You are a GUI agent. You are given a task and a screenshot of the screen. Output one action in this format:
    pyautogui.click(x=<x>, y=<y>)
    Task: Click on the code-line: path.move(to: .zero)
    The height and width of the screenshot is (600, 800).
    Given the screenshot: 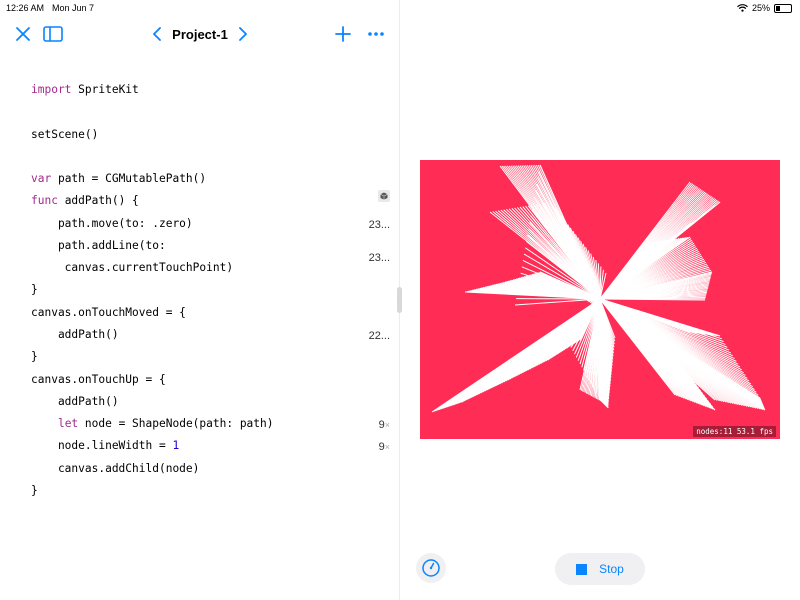 What is the action you would take?
    pyautogui.click(x=112, y=223)
    